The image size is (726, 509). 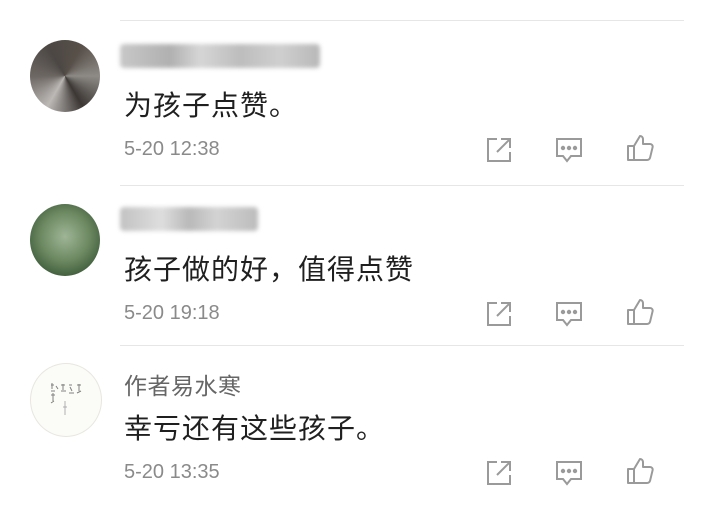 What do you see at coordinates (183, 384) in the screenshot?
I see `author-name: 作者易水寒` at bounding box center [183, 384].